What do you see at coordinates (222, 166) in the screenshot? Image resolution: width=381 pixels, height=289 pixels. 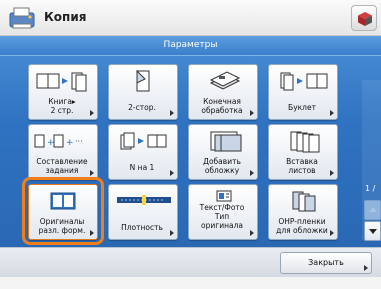 I see `tile-label: Добавить обложку` at bounding box center [222, 166].